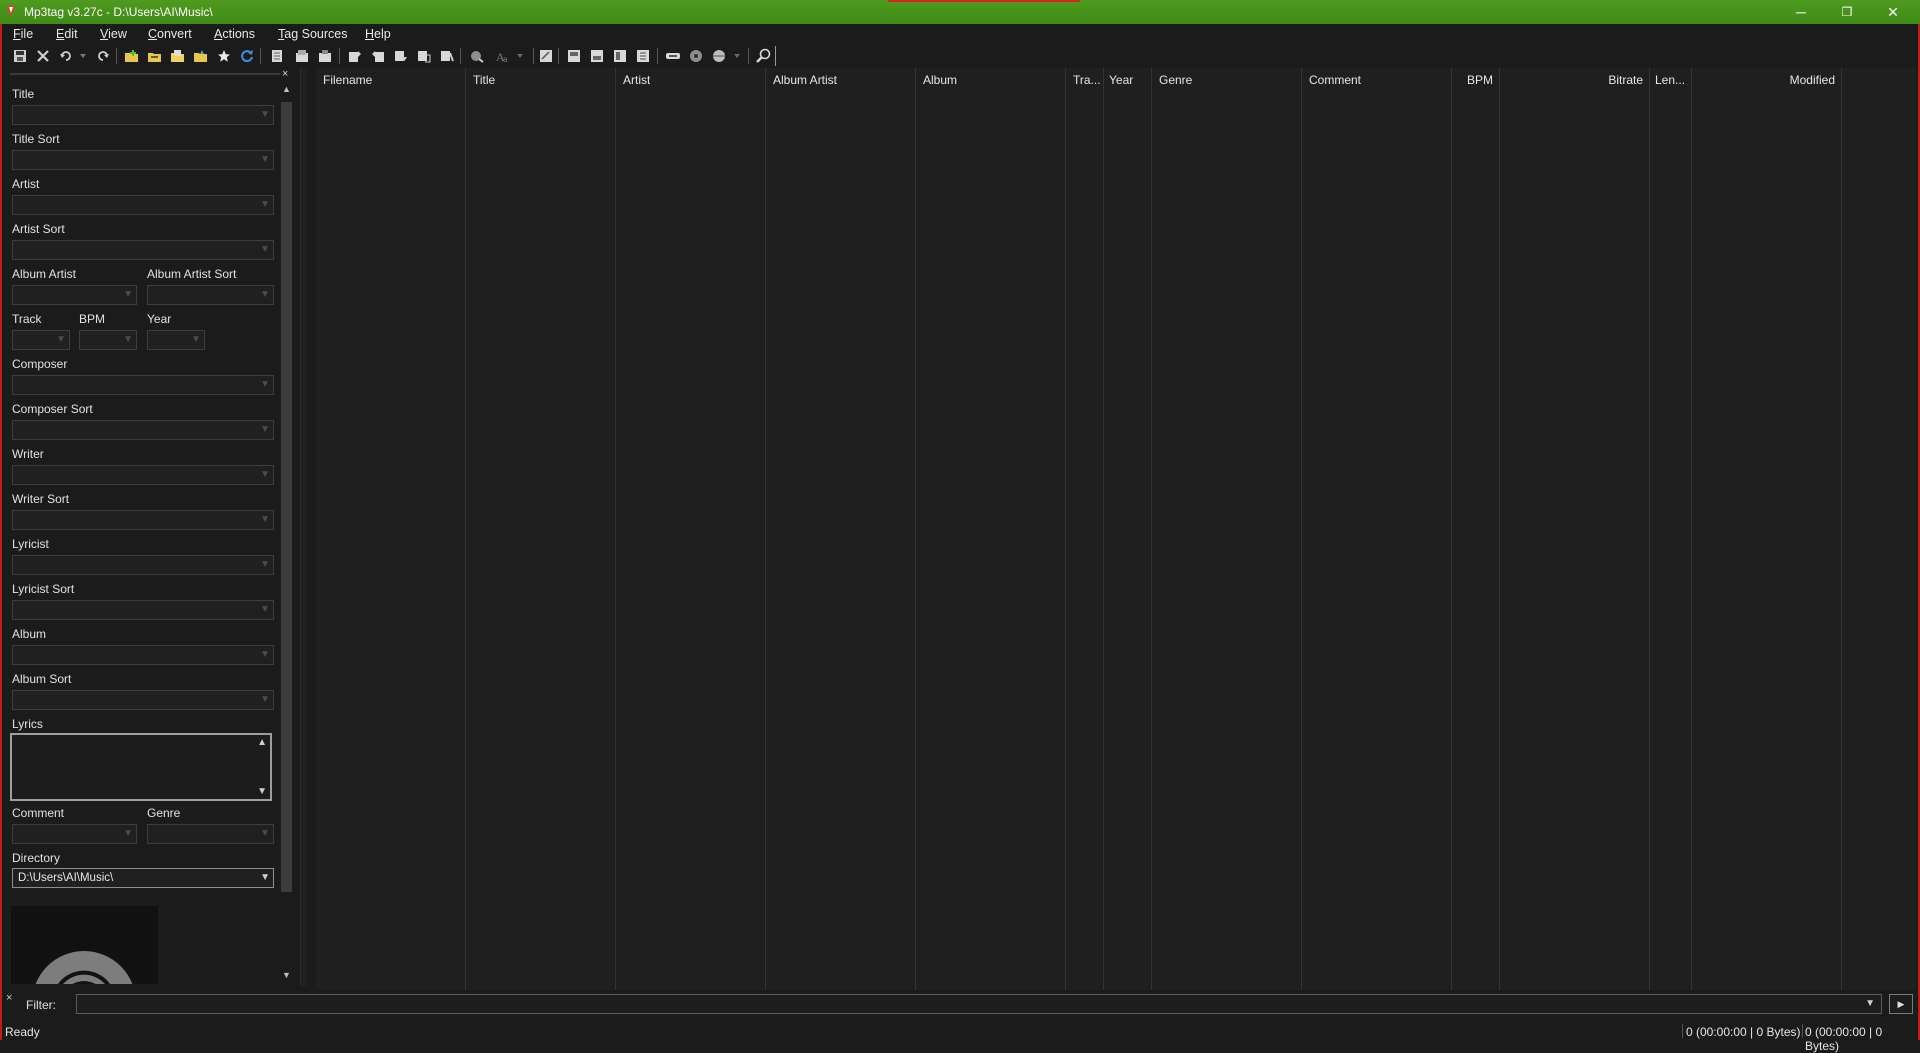  What do you see at coordinates (210, 834) in the screenshot?
I see `genre-field: ▼` at bounding box center [210, 834].